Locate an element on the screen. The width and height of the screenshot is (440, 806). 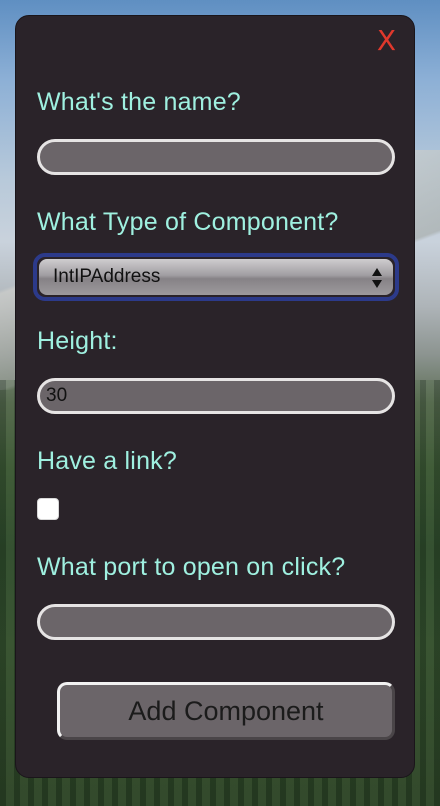
component-type-label: What Type of Component? is located at coordinates (188, 222).